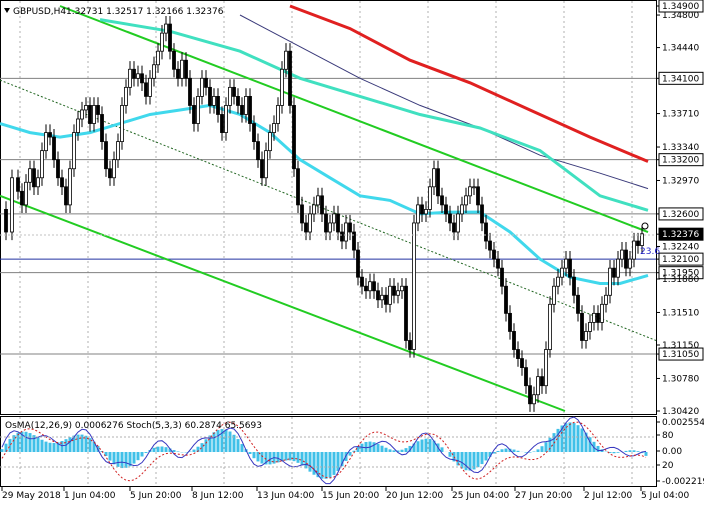  What do you see at coordinates (645, 226) in the screenshot?
I see `trendline-handle-icon` at bounding box center [645, 226].